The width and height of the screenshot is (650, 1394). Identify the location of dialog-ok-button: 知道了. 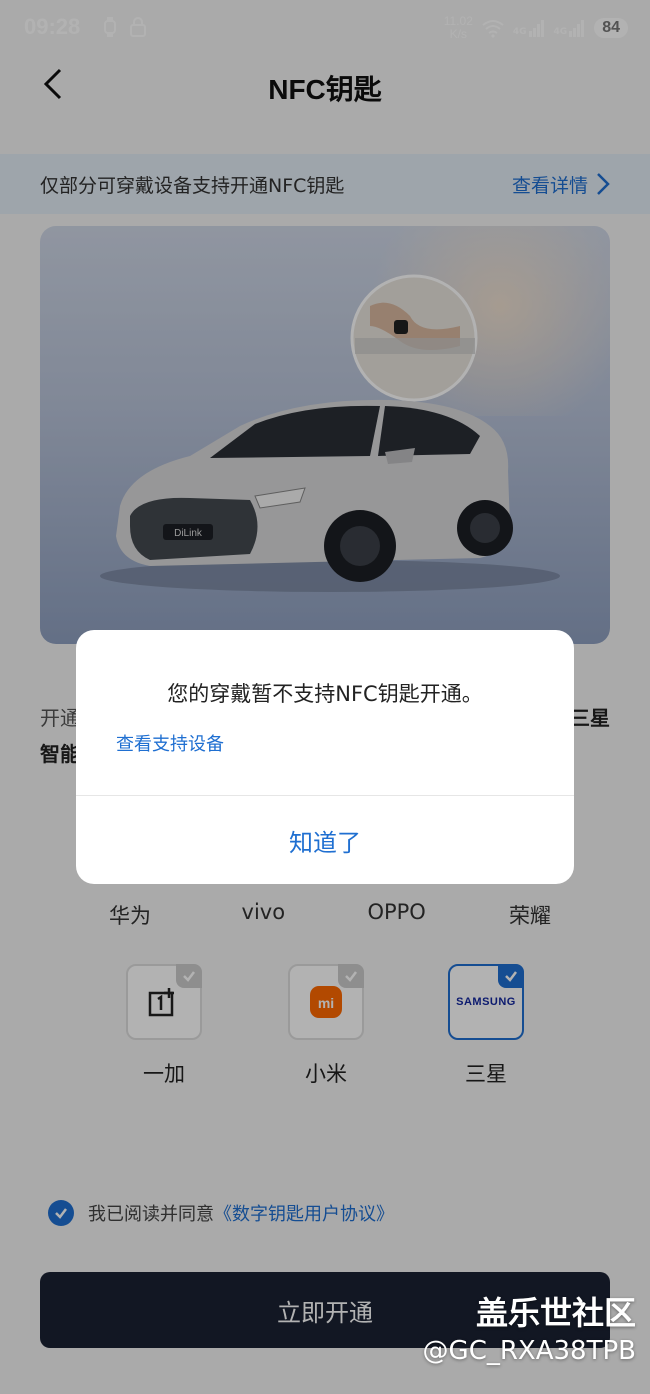
(325, 840).